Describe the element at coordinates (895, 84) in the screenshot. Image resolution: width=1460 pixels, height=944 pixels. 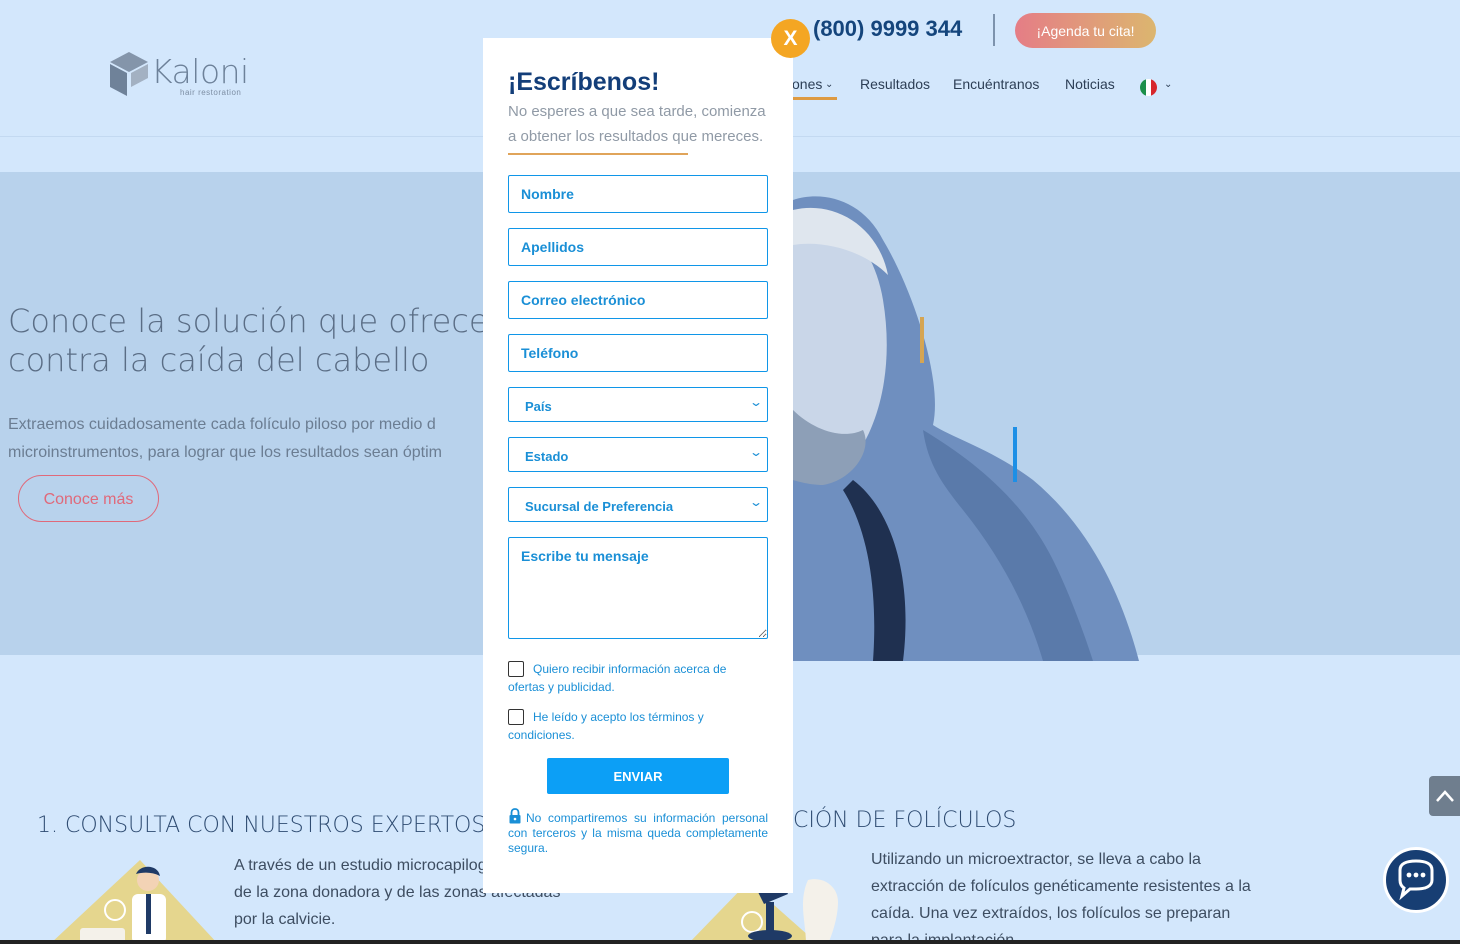
I see `nav-item-results: Resultados` at that location.